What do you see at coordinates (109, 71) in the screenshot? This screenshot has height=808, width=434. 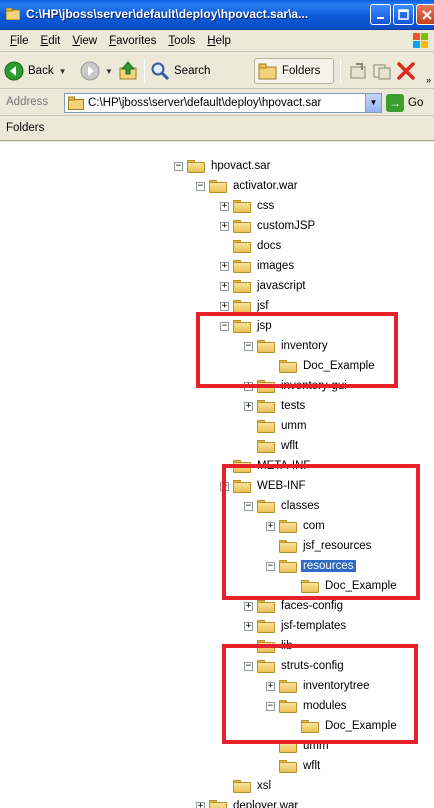 I see `forward-dropdown-icon: ▼` at bounding box center [109, 71].